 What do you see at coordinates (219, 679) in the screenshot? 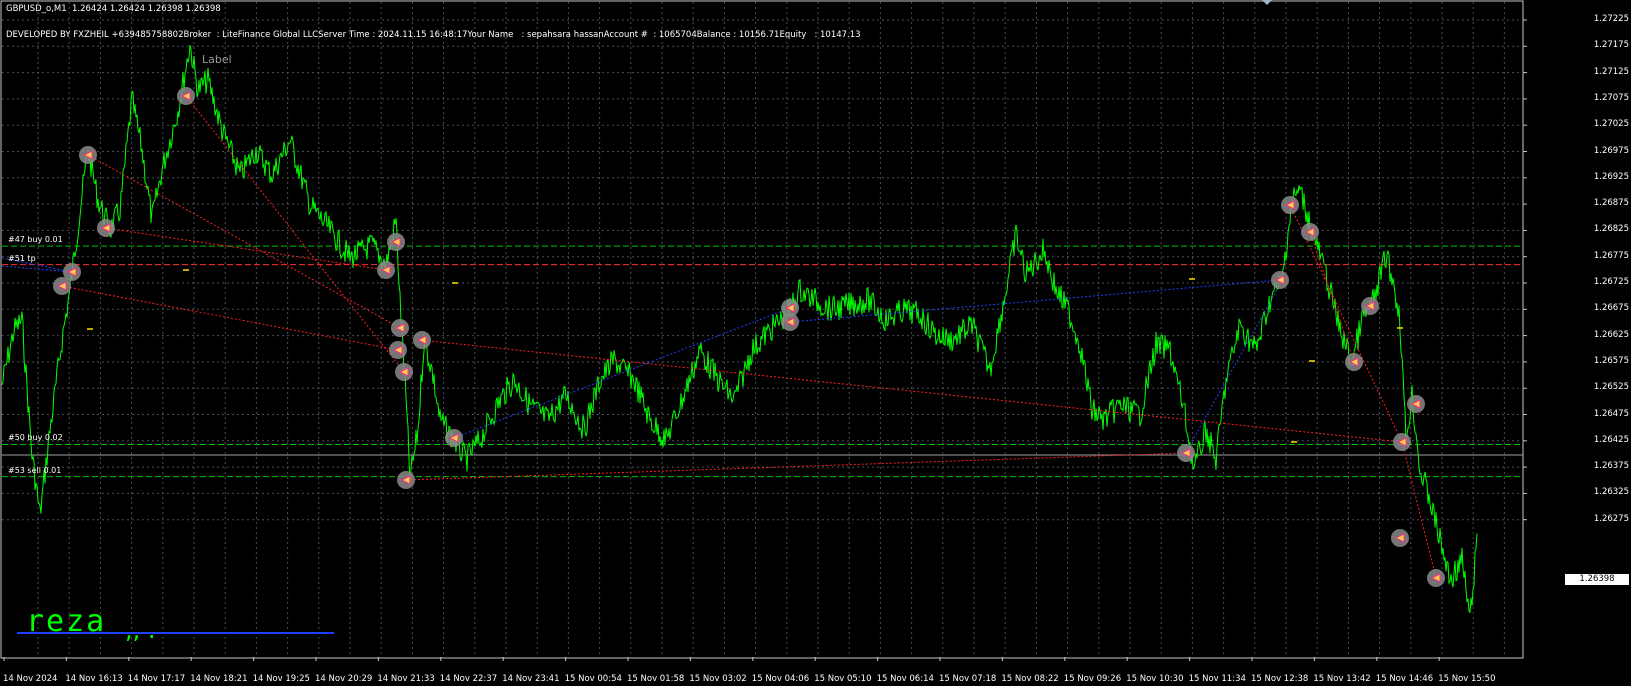
I see `time-tick-label: 14 Nov 18:21` at bounding box center [219, 679].